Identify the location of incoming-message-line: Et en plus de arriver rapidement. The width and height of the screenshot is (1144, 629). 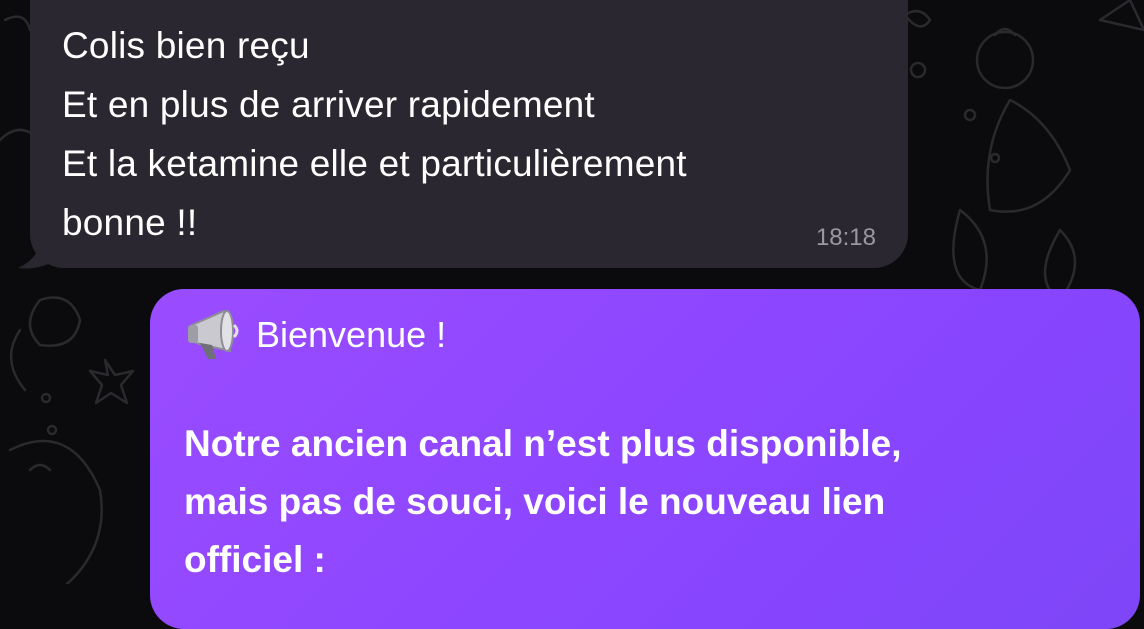
(328, 104).